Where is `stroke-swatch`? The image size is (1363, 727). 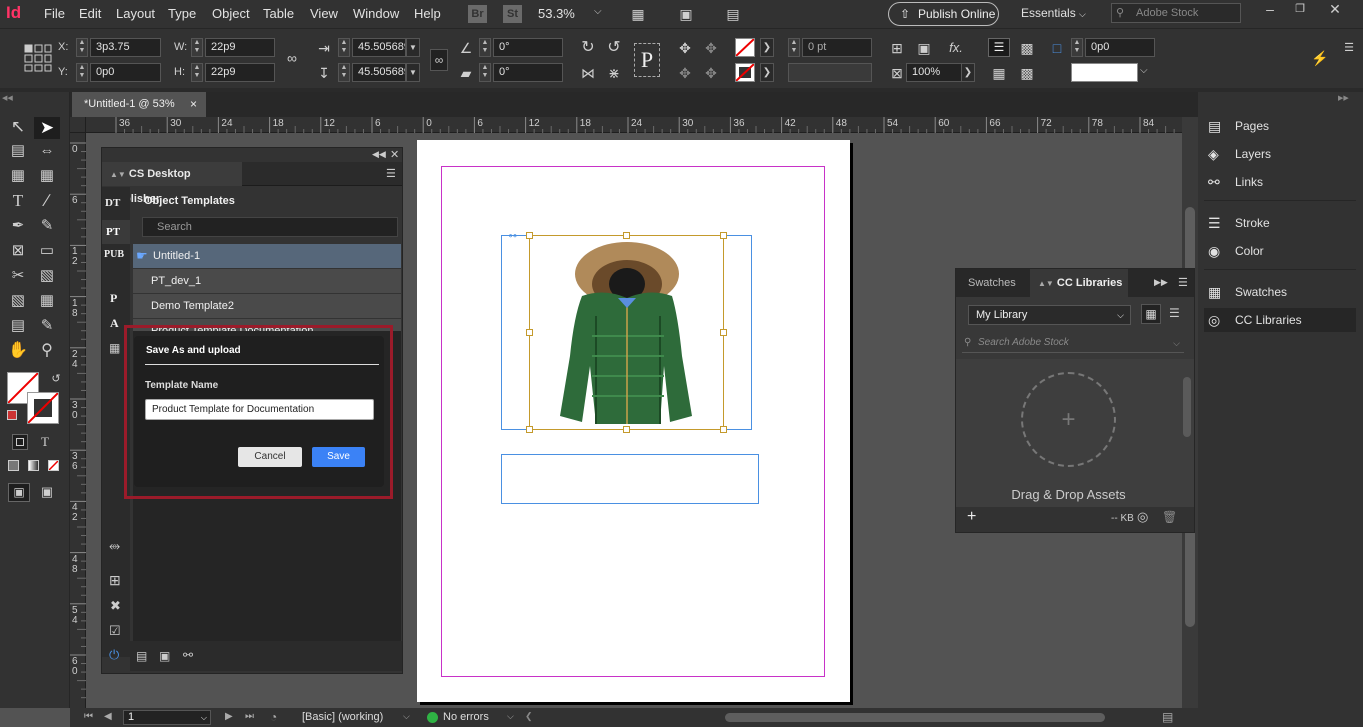 stroke-swatch is located at coordinates (43, 408).